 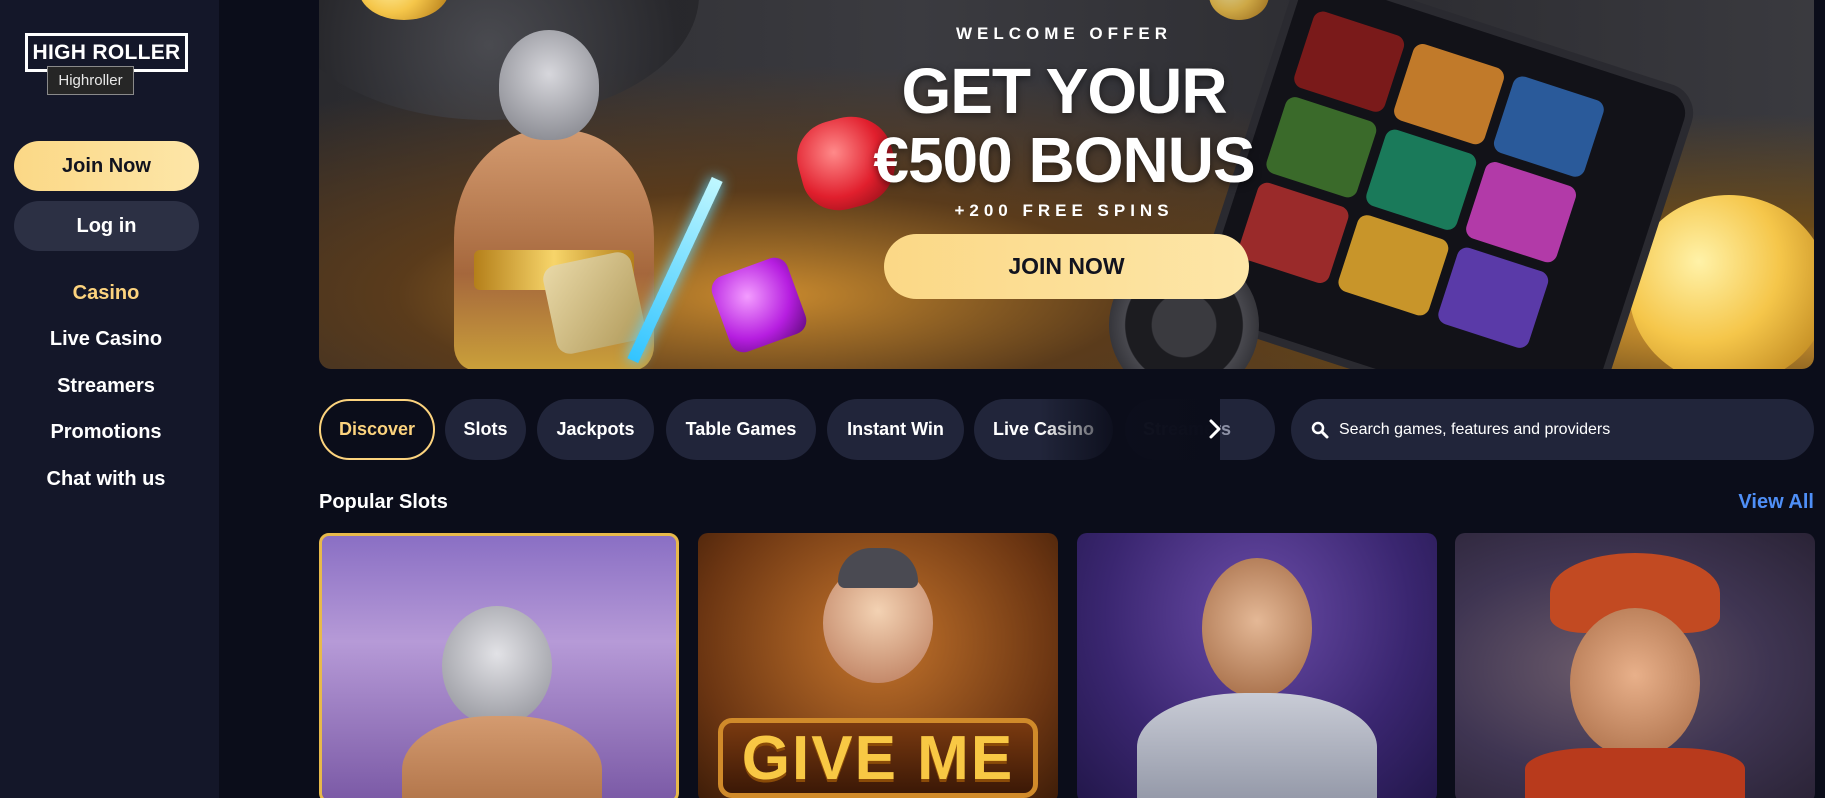 What do you see at coordinates (377, 429) in the screenshot?
I see `tab-discover: Discover` at bounding box center [377, 429].